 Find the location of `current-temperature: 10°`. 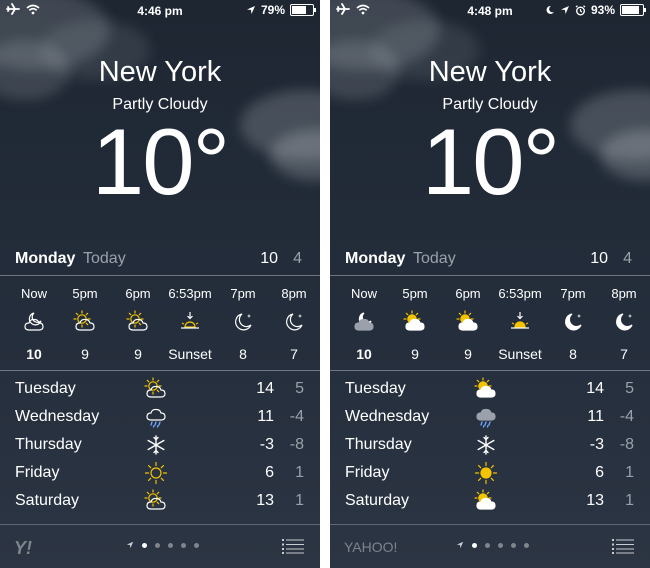

current-temperature: 10° is located at coordinates (160, 161).